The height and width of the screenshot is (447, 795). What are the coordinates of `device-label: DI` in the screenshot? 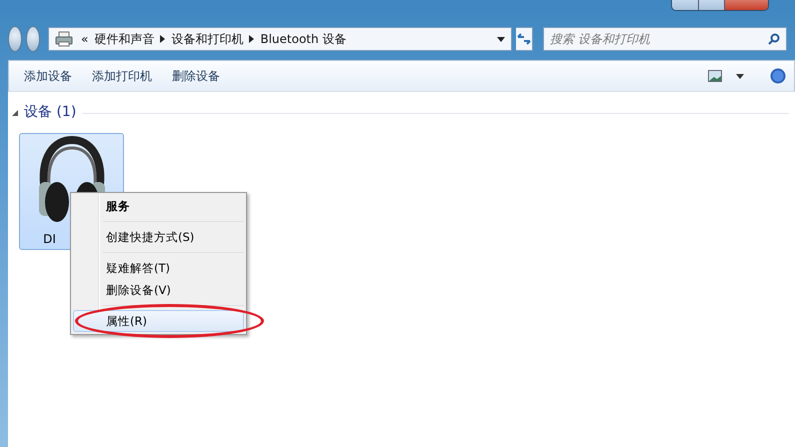 It's located at (49, 239).